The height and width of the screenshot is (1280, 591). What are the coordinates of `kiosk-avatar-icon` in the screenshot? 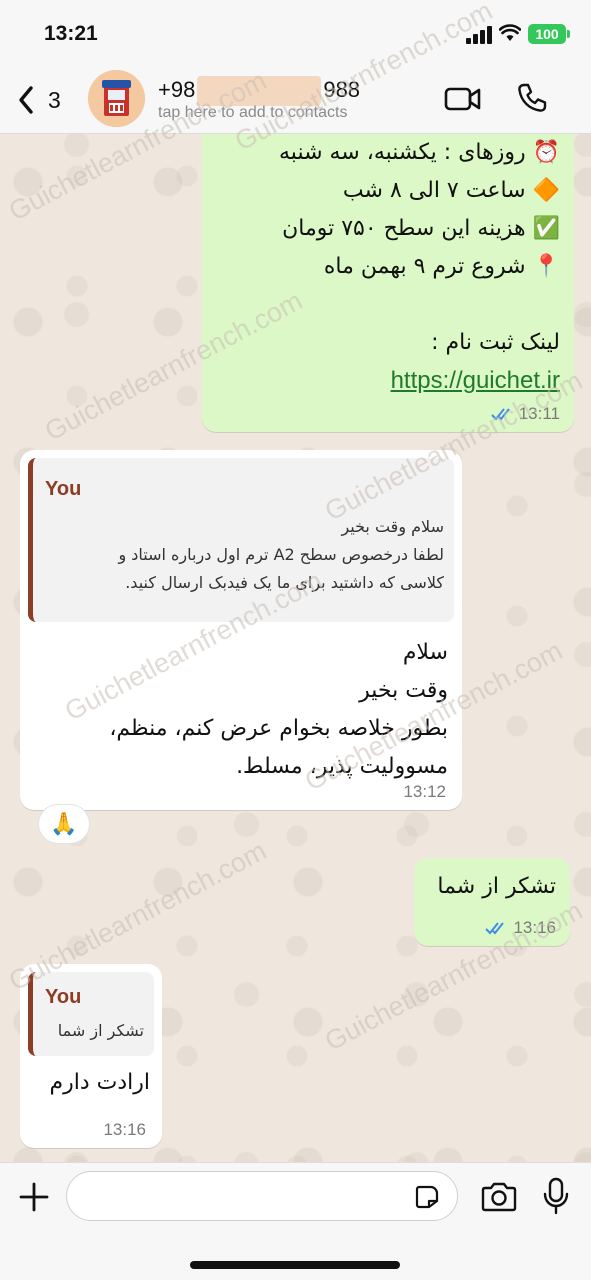 It's located at (116, 98).